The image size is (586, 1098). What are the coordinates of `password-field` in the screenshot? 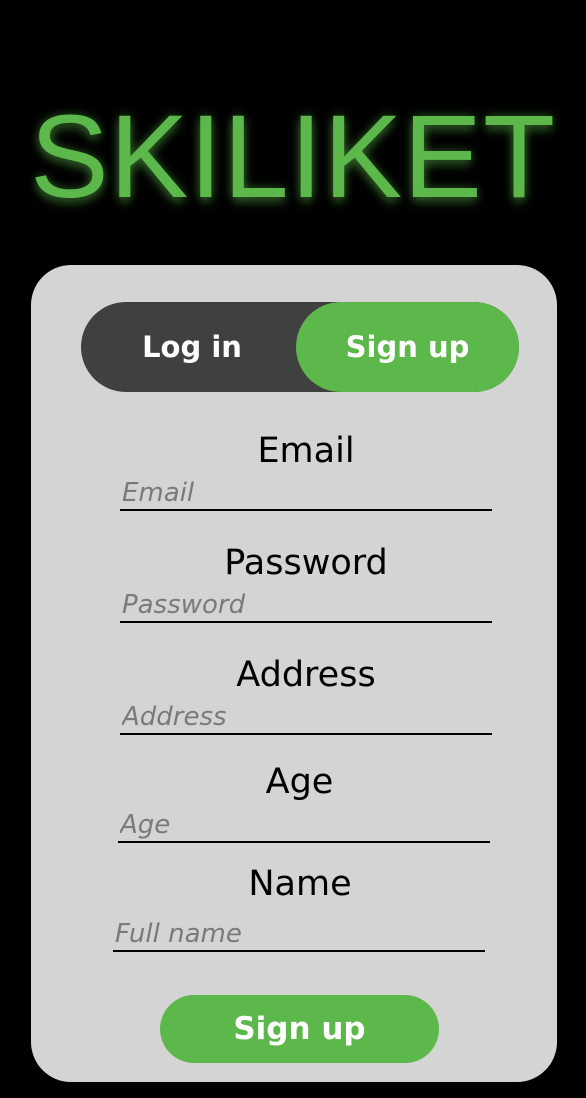 It's located at (306, 606).